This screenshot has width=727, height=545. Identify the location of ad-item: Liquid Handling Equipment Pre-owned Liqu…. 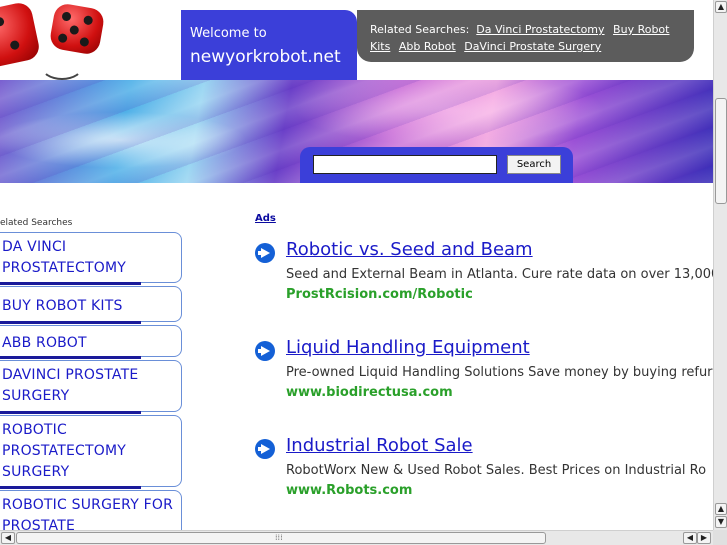
(484, 372).